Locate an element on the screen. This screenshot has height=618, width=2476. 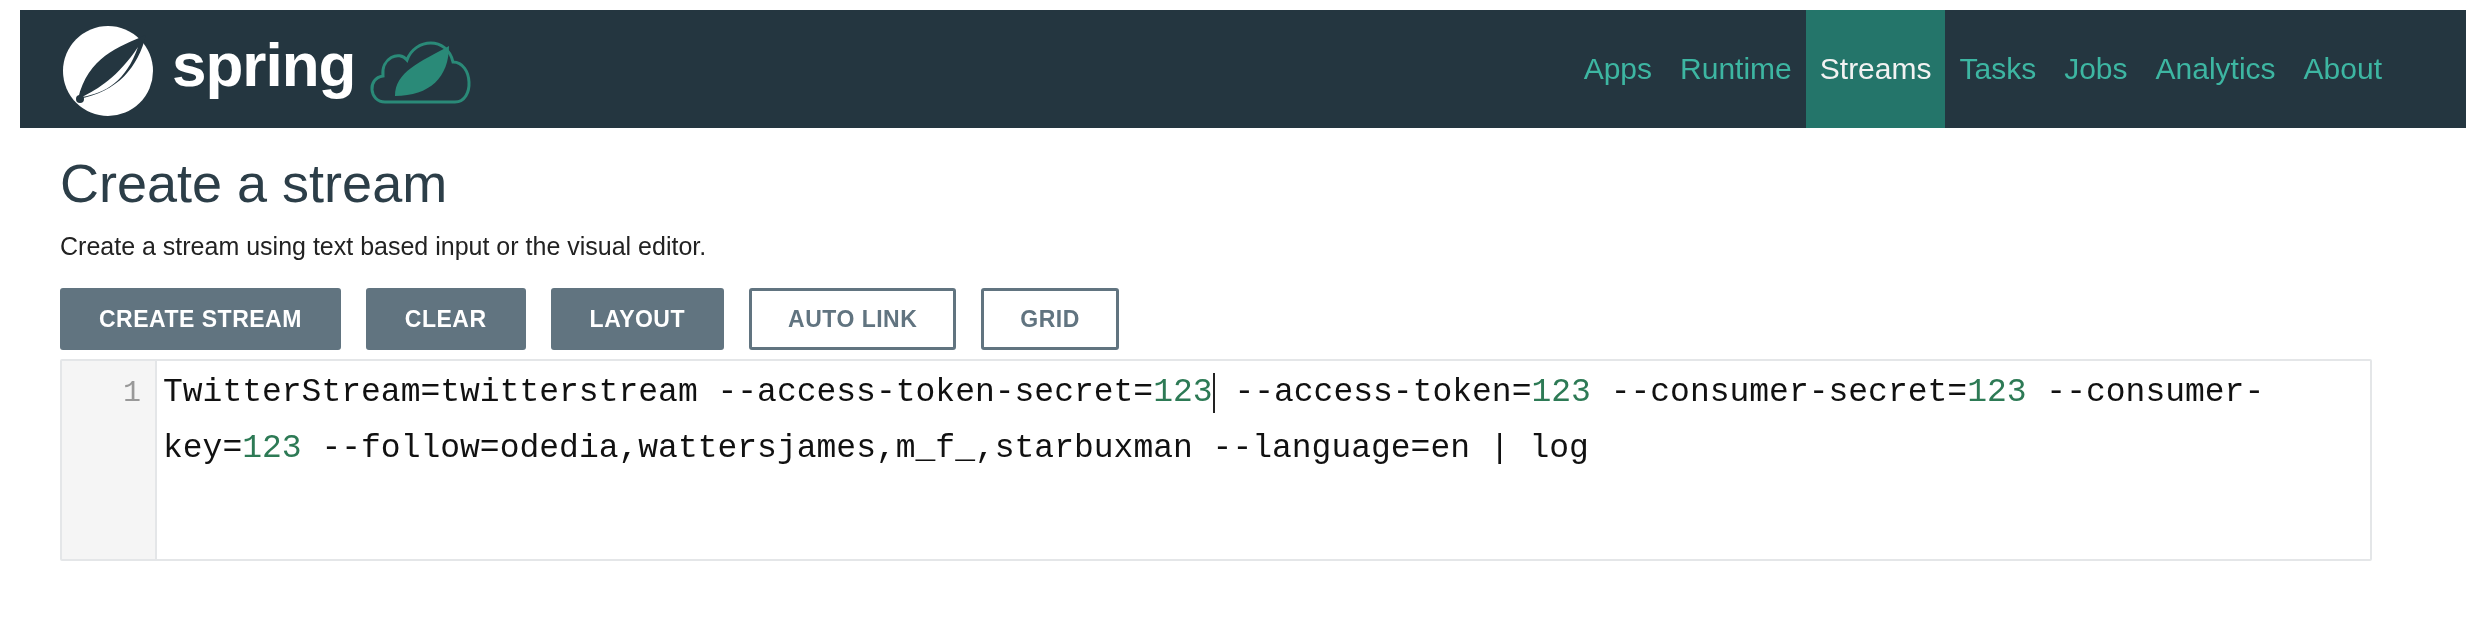
nav-tab: Tasks is located at coordinates (1998, 69).